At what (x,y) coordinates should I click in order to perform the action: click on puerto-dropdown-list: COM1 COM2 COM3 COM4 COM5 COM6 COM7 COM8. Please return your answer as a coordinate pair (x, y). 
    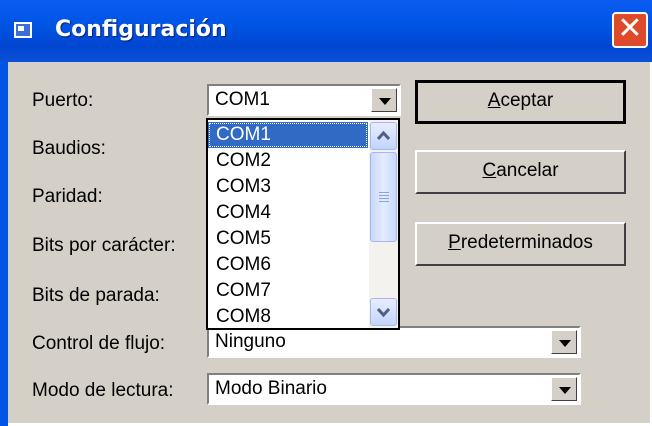
    Looking at the image, I should click on (303, 224).